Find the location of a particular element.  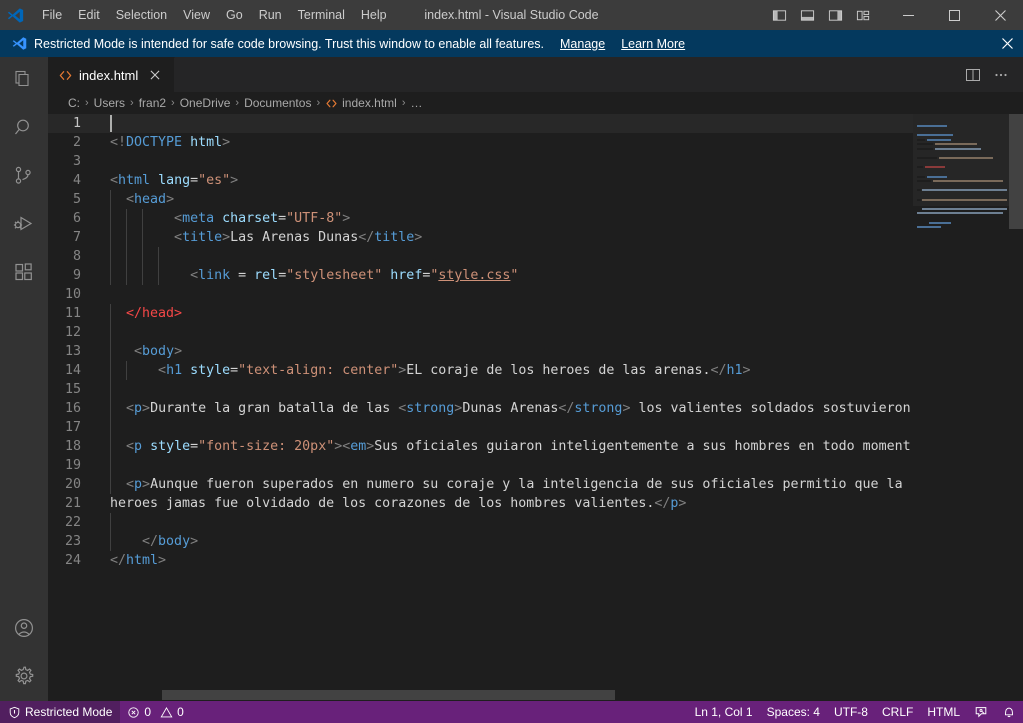

code-token: lang is located at coordinates (174, 180).